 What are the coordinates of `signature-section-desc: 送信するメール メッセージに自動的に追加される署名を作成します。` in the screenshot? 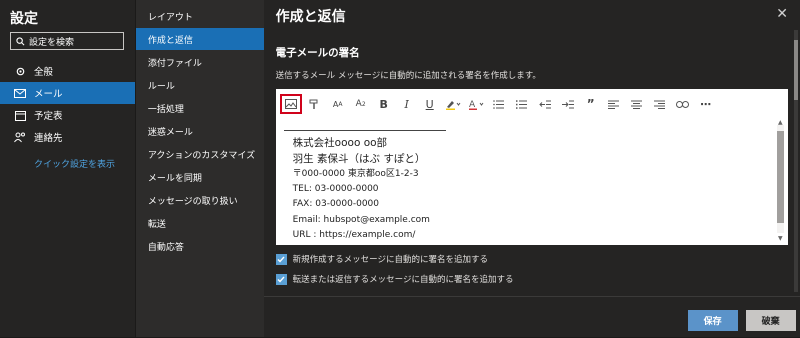 It's located at (408, 76).